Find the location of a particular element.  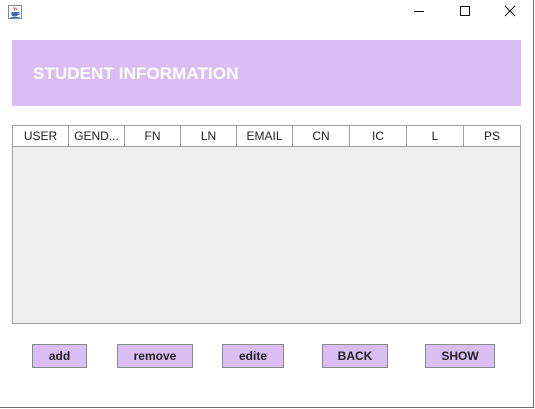

column-header-user: USER is located at coordinates (41, 136).